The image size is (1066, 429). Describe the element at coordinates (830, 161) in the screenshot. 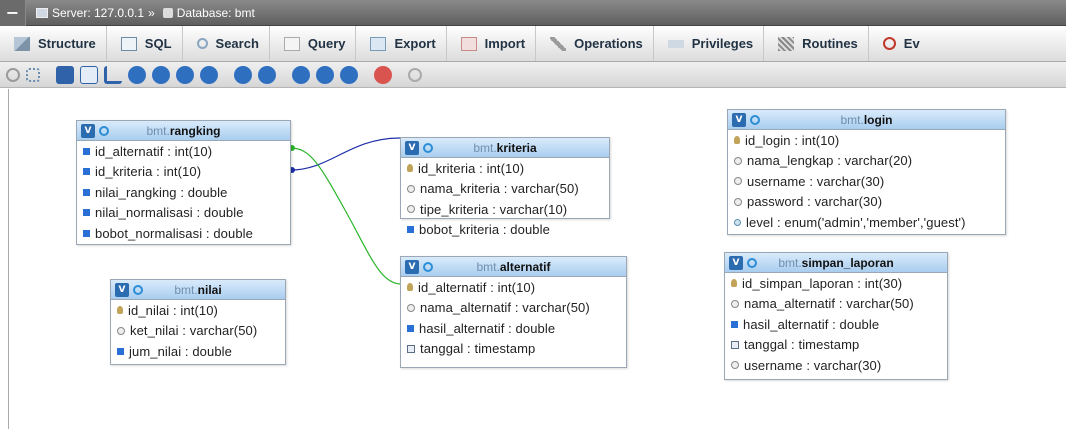

I see `column-text: nama_lengkap : varchar(20)` at that location.